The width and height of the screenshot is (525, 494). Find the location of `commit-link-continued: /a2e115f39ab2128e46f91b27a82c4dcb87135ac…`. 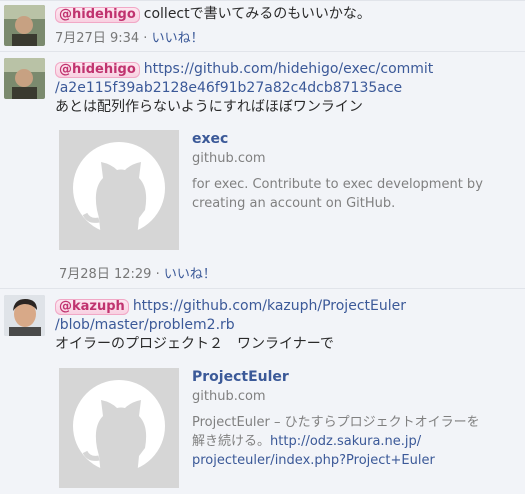

commit-link-continued: /a2e115f39ab2128e46f91b27a82c4dcb87135ac… is located at coordinates (228, 88).